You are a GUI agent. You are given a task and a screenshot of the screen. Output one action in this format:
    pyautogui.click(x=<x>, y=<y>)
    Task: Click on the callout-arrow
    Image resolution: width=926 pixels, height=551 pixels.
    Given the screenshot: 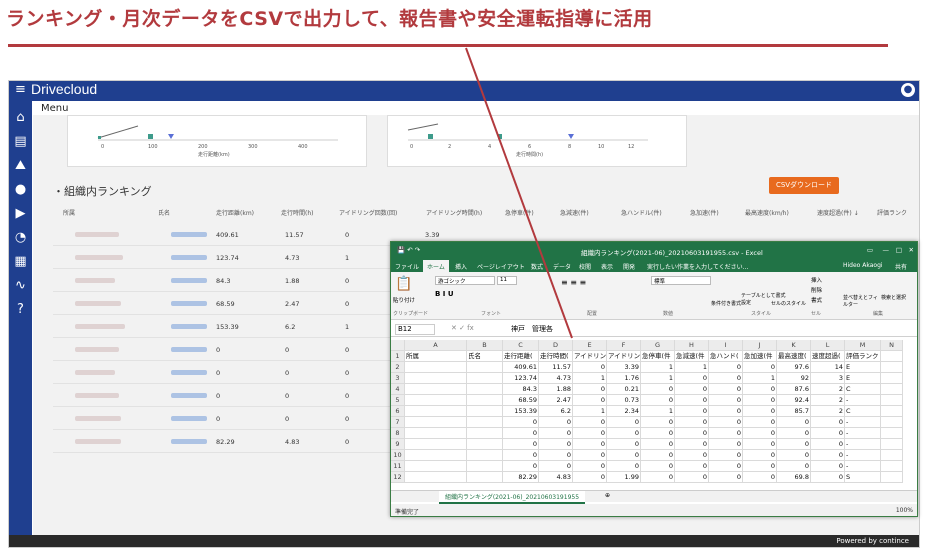 What is the action you would take?
    pyautogui.click(x=519, y=193)
    